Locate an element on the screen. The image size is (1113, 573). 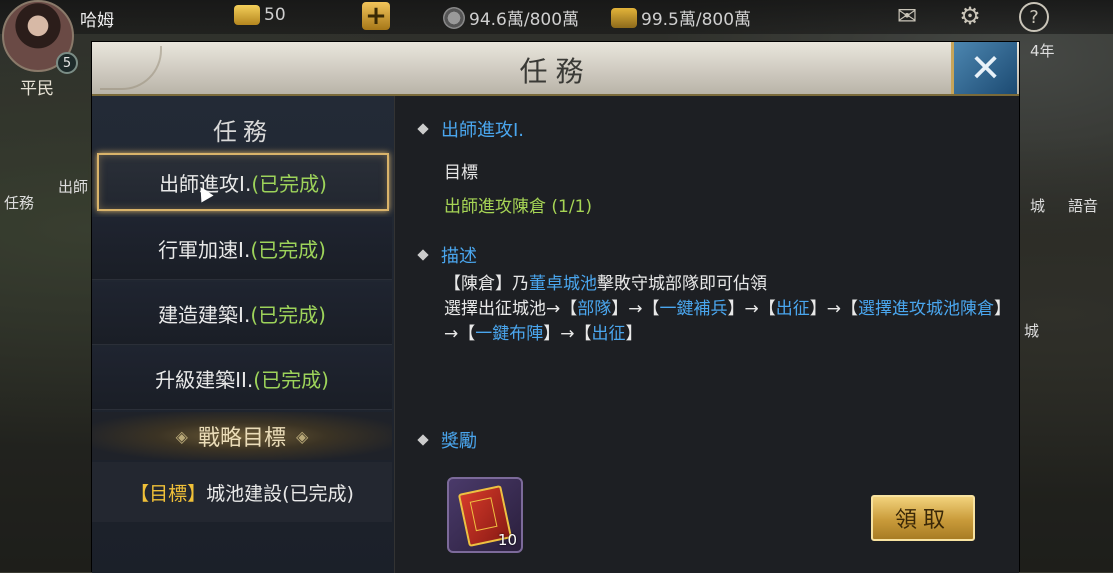
reward-heading: 獎勵 is located at coordinates (447, 440).